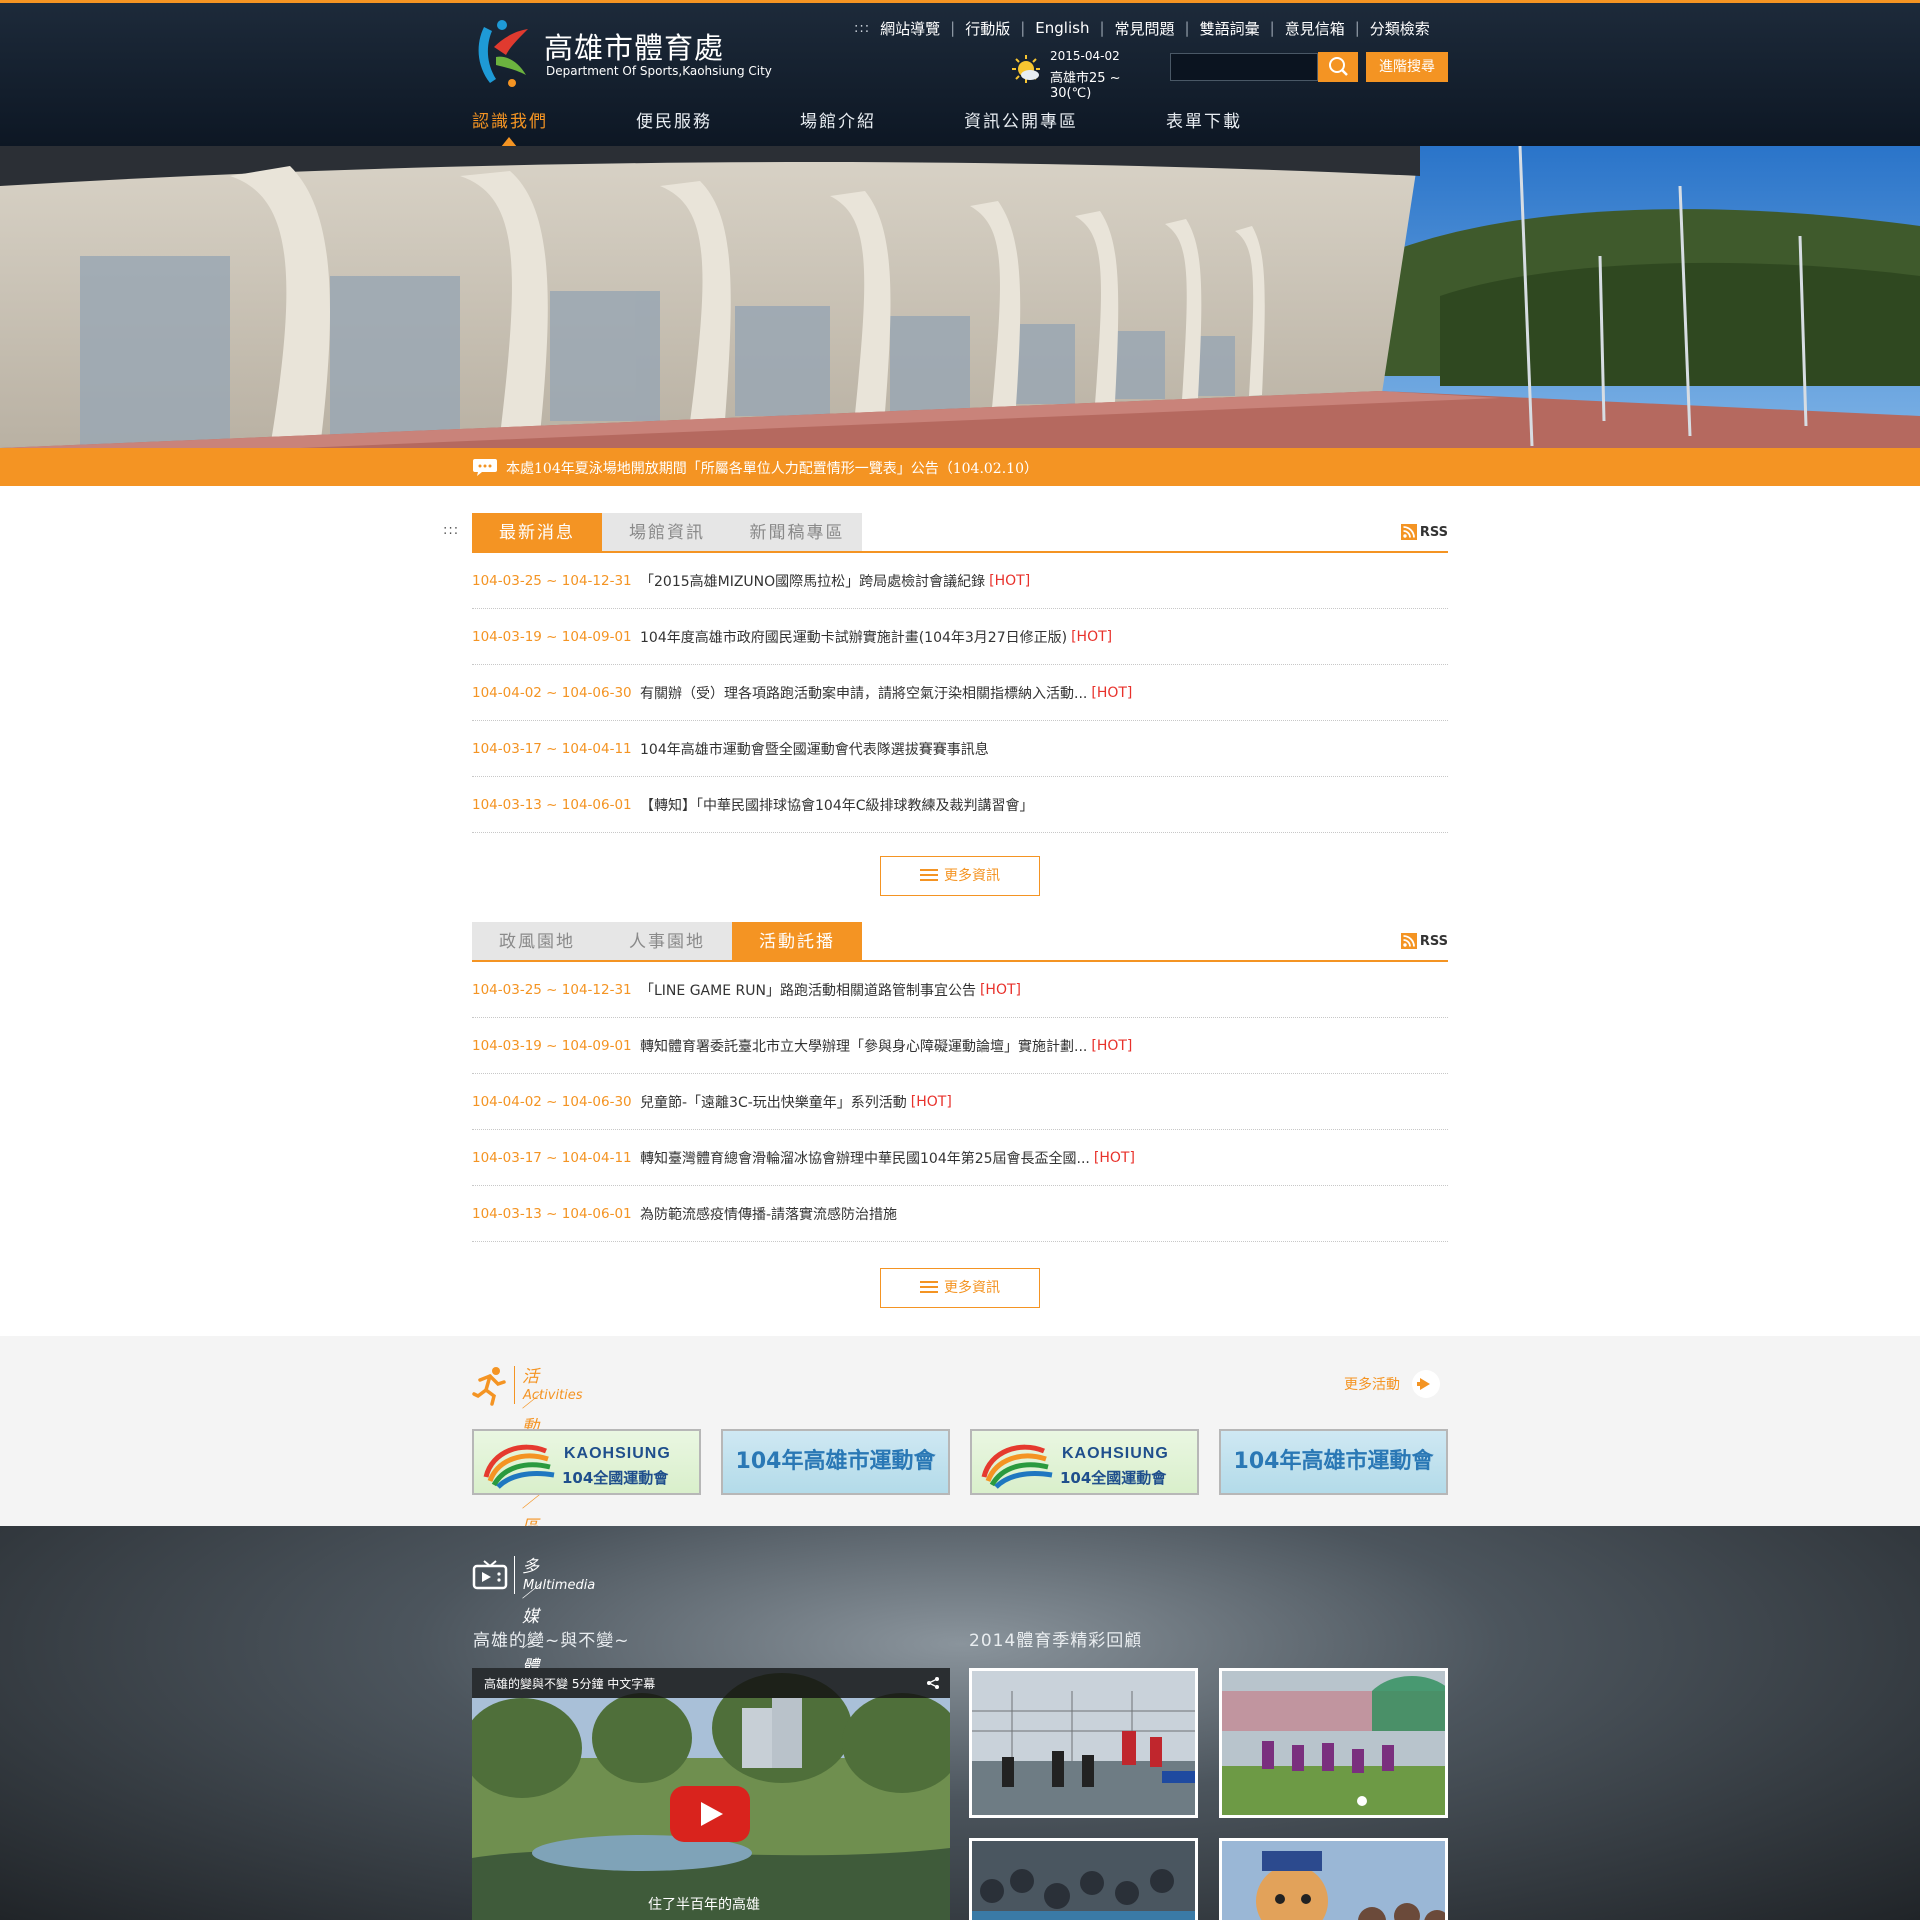  I want to click on news-title: 104年度高雄市政府國民運動卡試辦實施計畫(104年3月27日修正版), so click(853, 637).